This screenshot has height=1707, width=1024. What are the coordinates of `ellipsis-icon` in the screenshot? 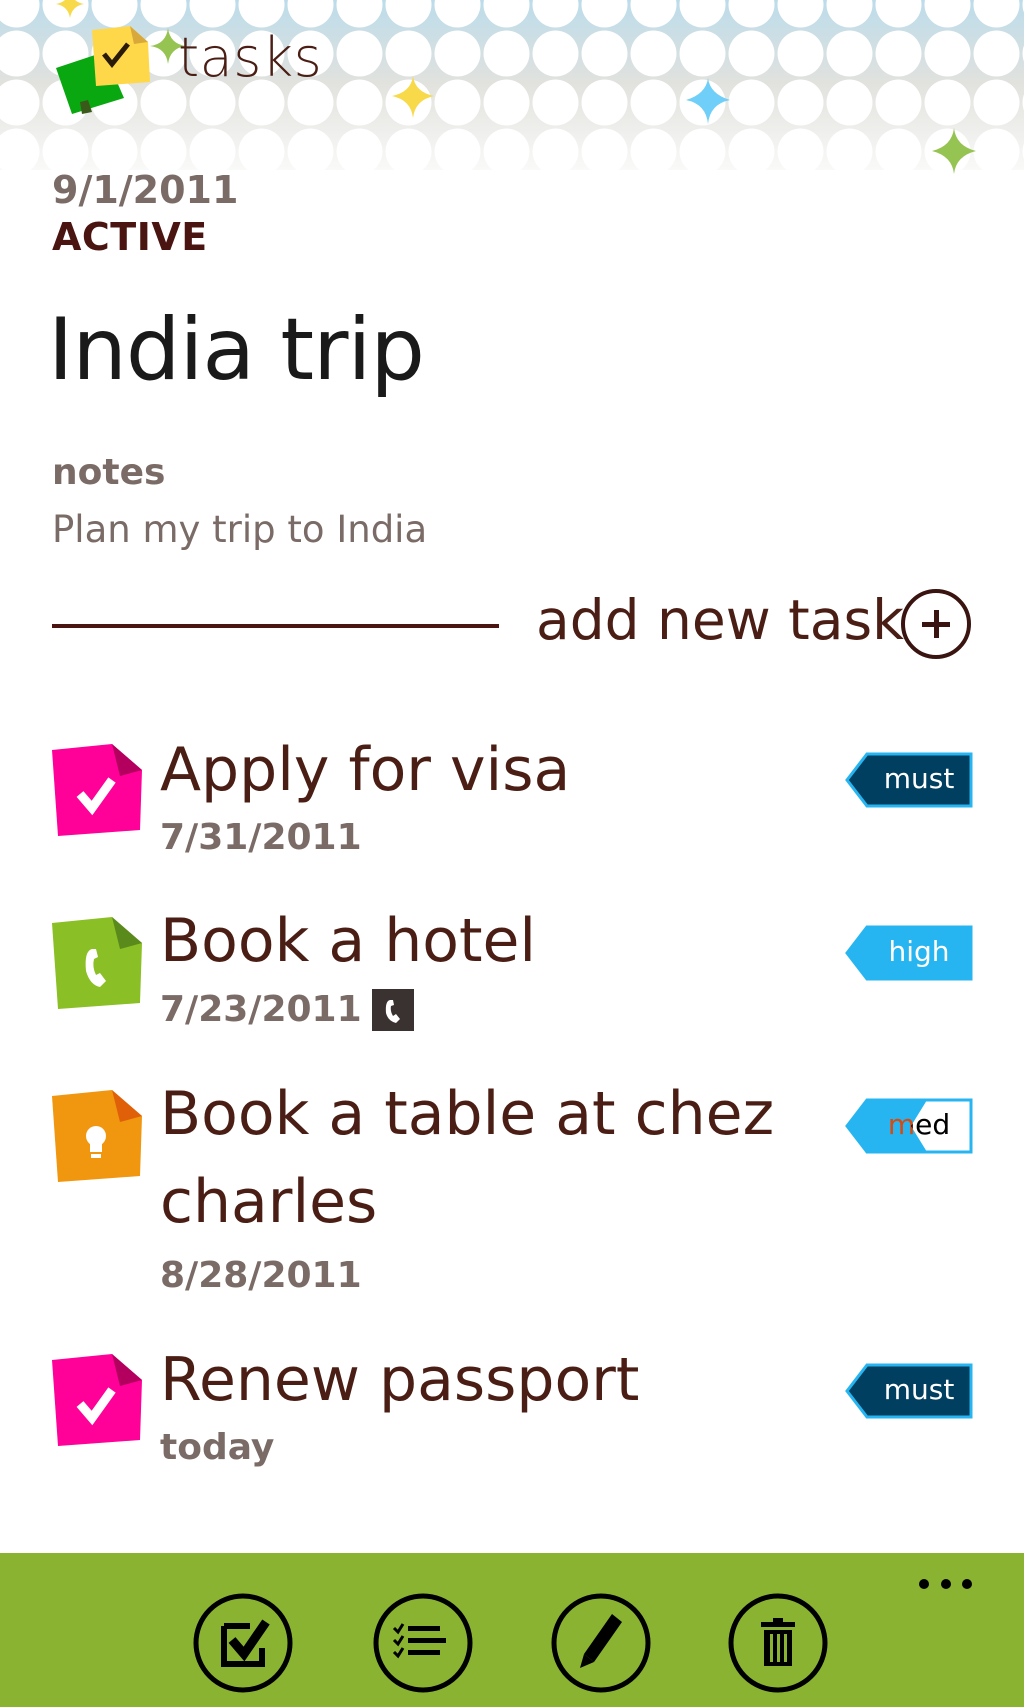 It's located at (945, 1585).